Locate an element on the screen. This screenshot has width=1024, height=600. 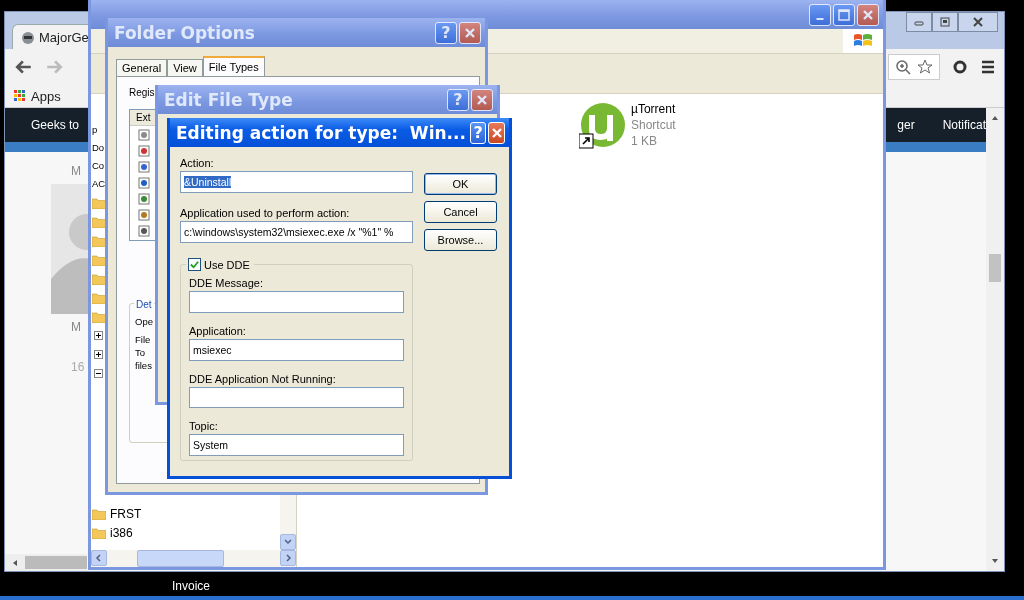
nav-link: Notificat is located at coordinates (964, 125).